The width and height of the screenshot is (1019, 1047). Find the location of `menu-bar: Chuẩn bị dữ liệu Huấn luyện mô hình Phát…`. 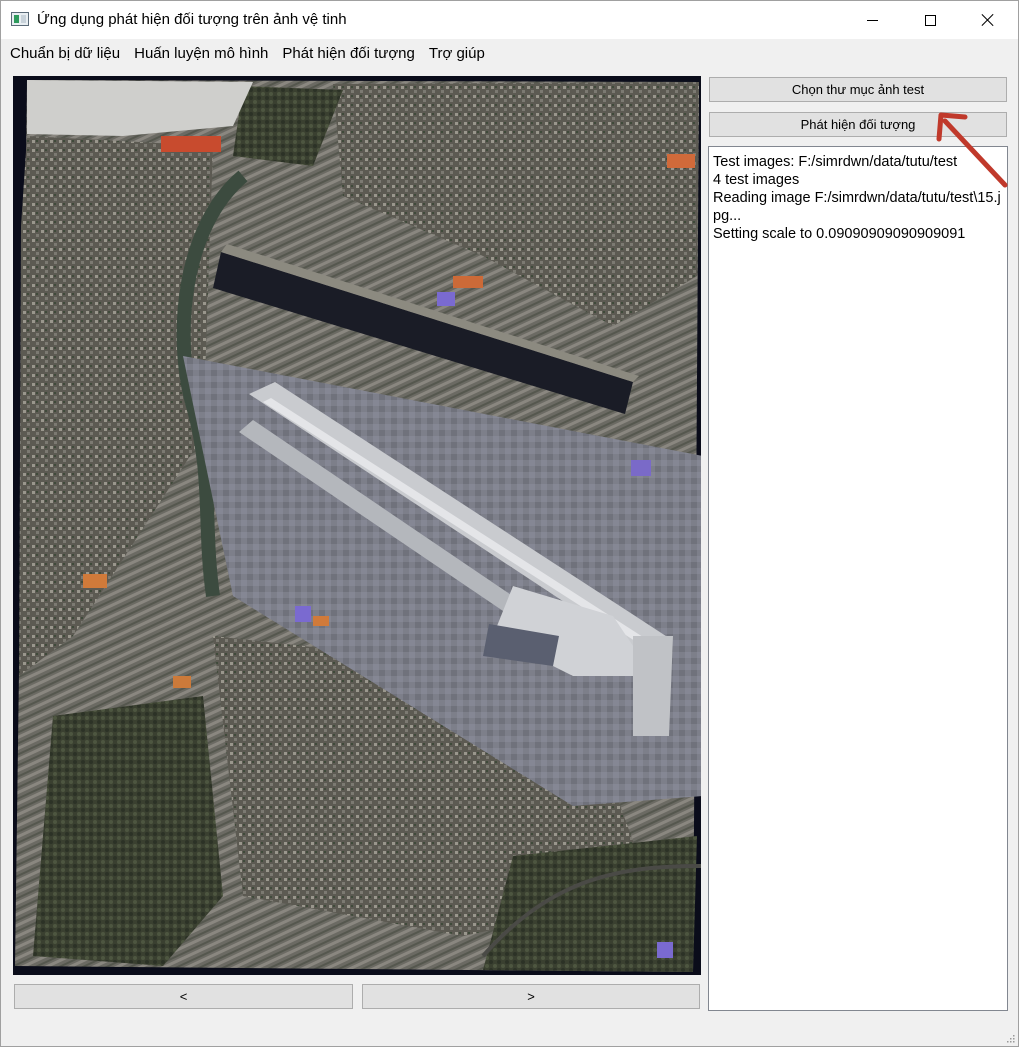

menu-bar: Chuẩn bị dữ liệu Huấn luyện mô hình Phát… is located at coordinates (509, 53).